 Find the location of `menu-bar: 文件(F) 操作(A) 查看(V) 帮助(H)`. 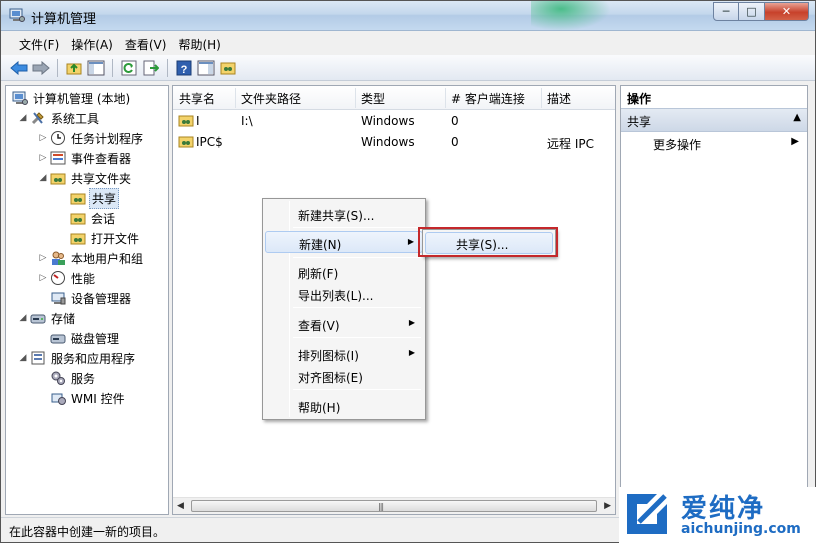

menu-bar: 文件(F) 操作(A) 查看(V) 帮助(H) is located at coordinates (408, 43).